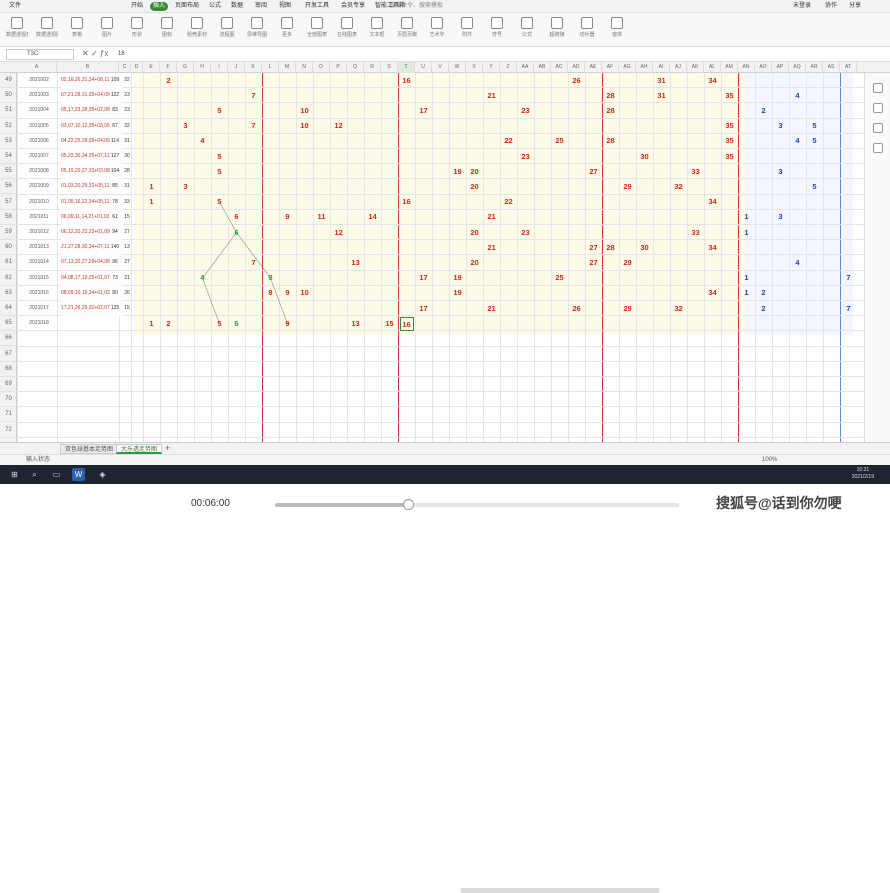 This screenshot has height=893, width=890. I want to click on sheet-tab: 大乐透走势图, so click(139, 449).